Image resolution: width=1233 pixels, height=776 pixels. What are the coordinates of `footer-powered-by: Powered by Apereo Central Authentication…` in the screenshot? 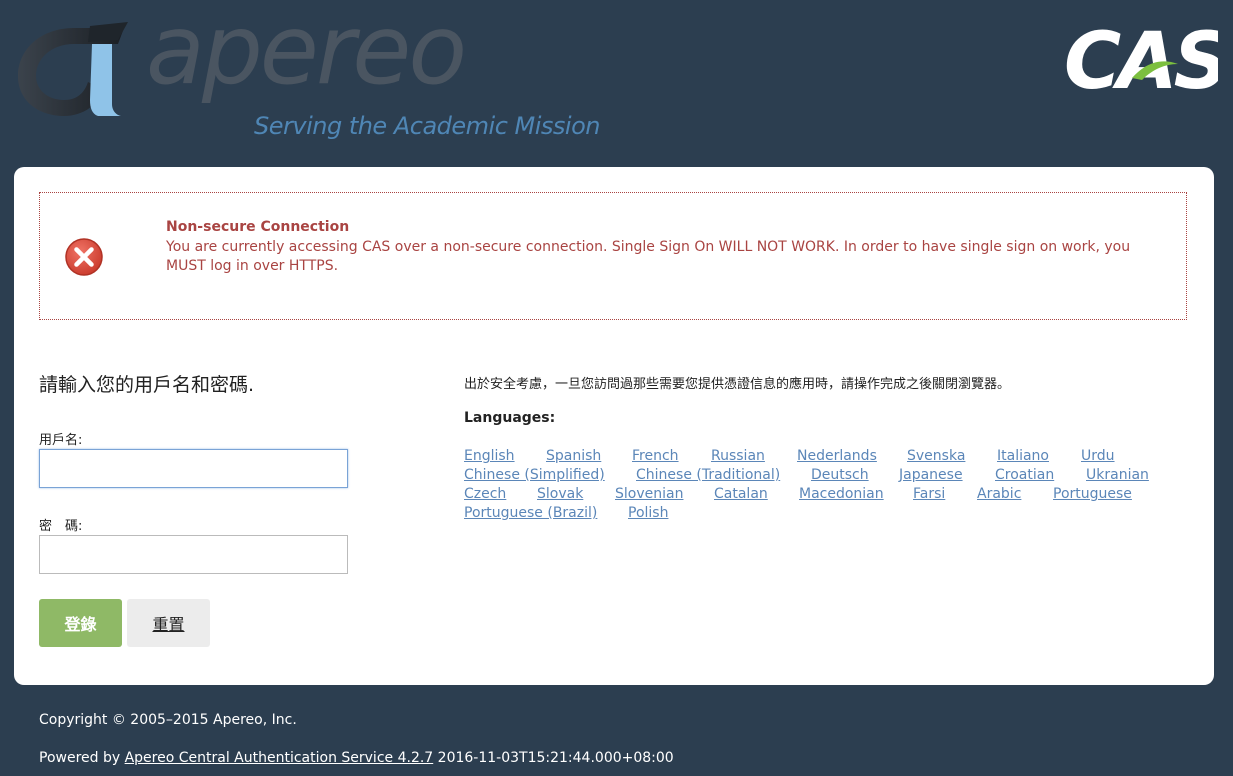 It's located at (356, 758).